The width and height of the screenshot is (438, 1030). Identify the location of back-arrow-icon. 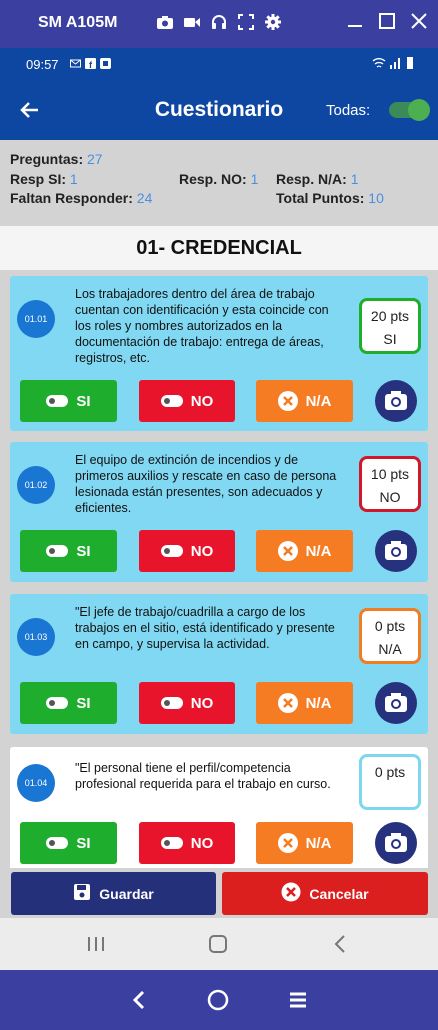
(30, 110).